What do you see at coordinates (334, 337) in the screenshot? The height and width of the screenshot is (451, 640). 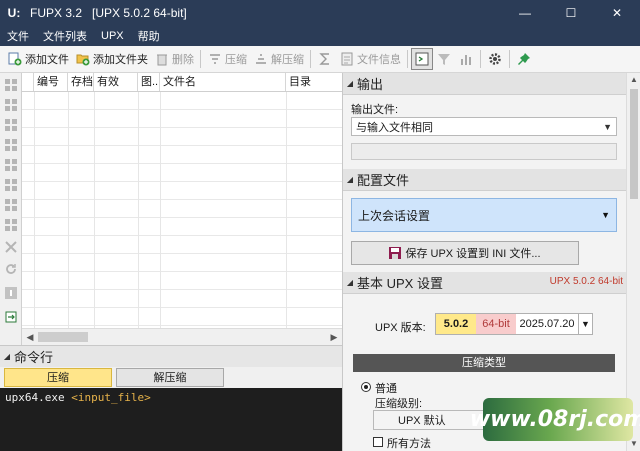 I see `scroll-right-icon: ▶` at bounding box center [334, 337].